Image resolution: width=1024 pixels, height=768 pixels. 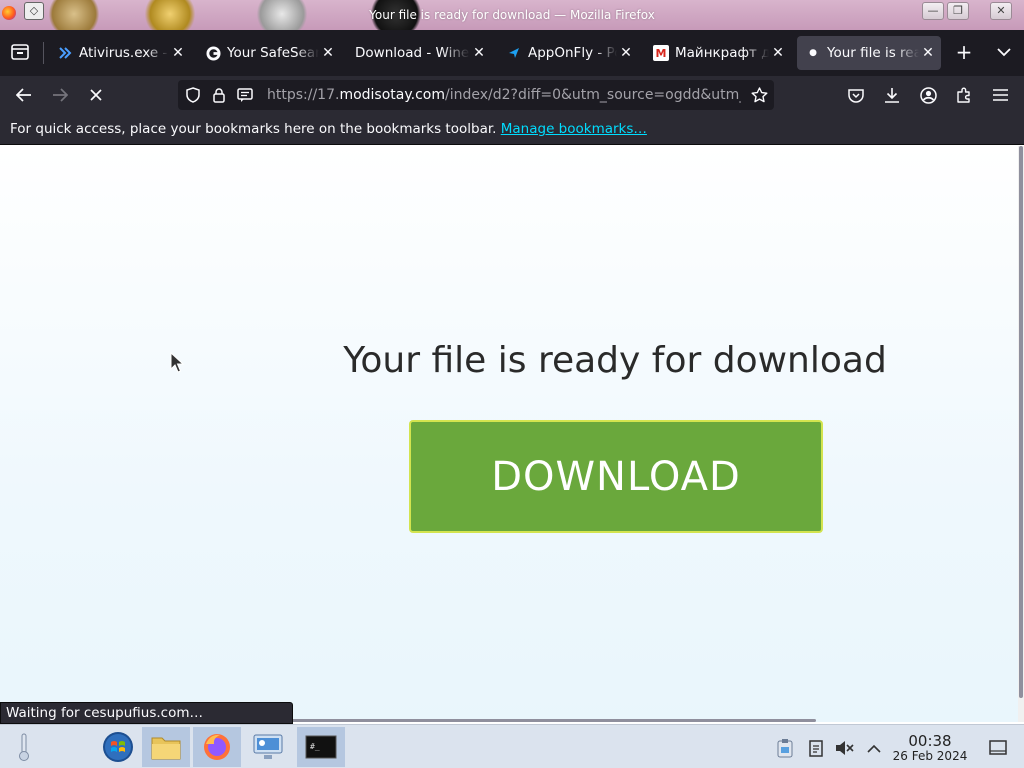 I want to click on taskbar-firefox, so click(x=217, y=747).